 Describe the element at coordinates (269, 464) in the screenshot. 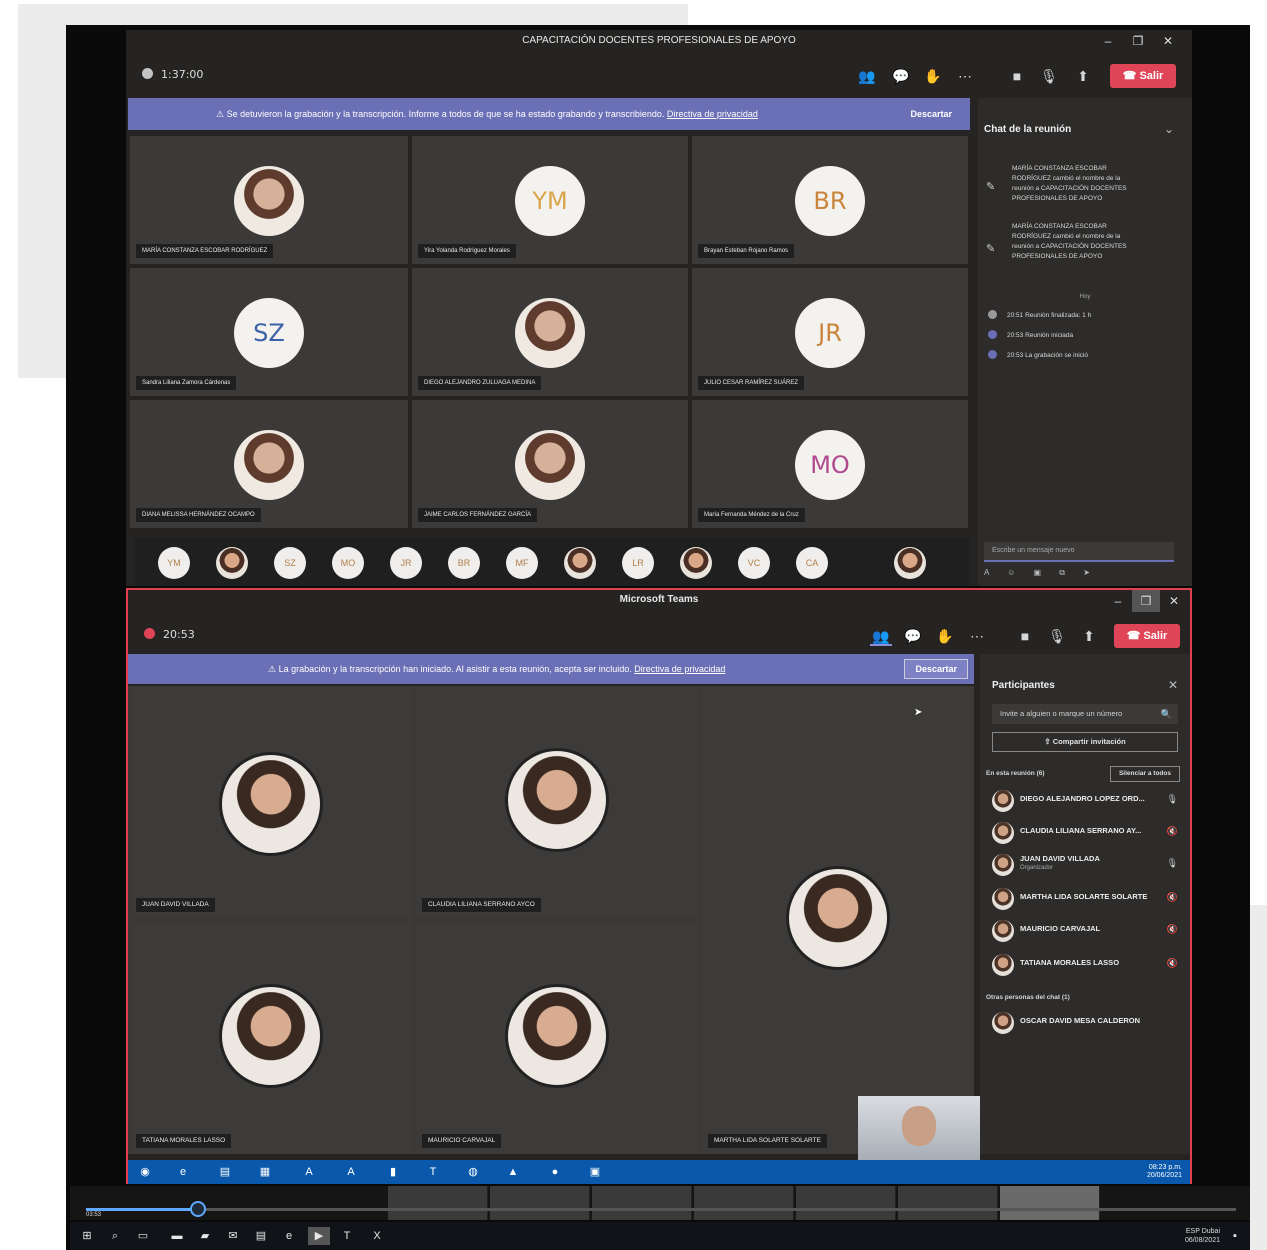

I see `participant-tile: DIANA MELISSA HERNÁNDEZ OCAMPO` at that location.